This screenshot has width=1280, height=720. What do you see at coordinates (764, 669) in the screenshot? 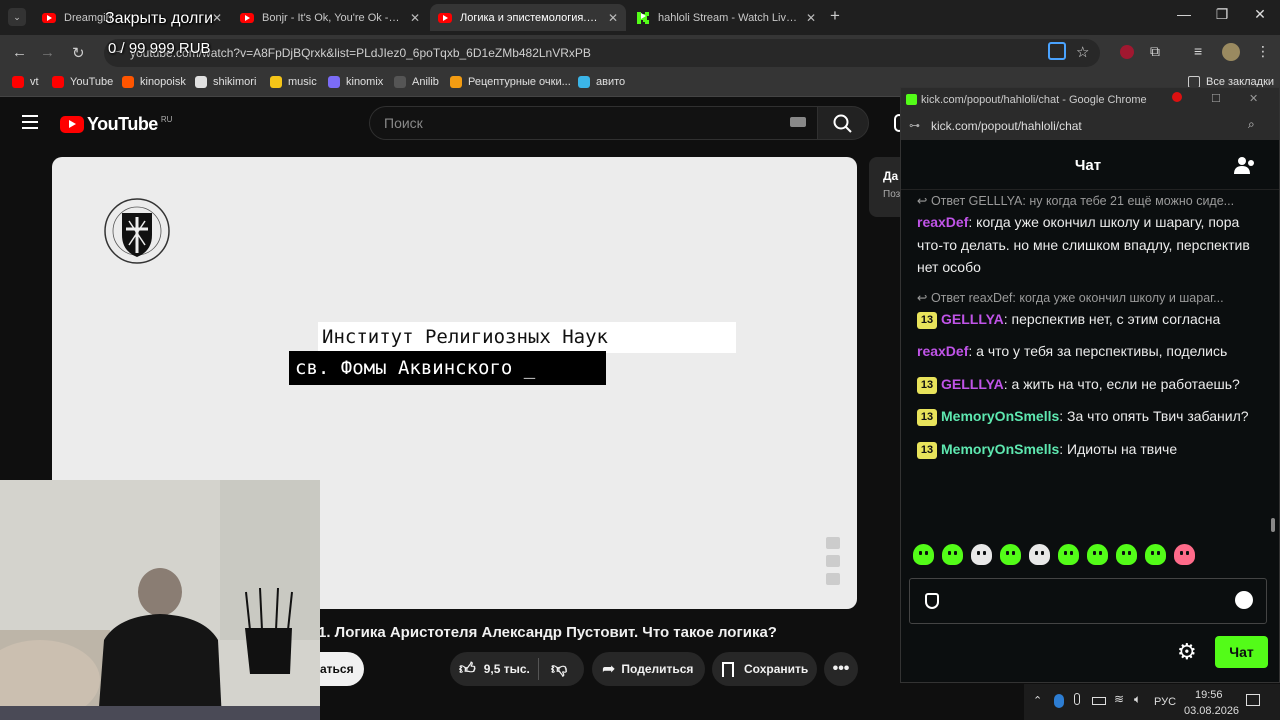
I see `save-button: Сохранить` at bounding box center [764, 669].